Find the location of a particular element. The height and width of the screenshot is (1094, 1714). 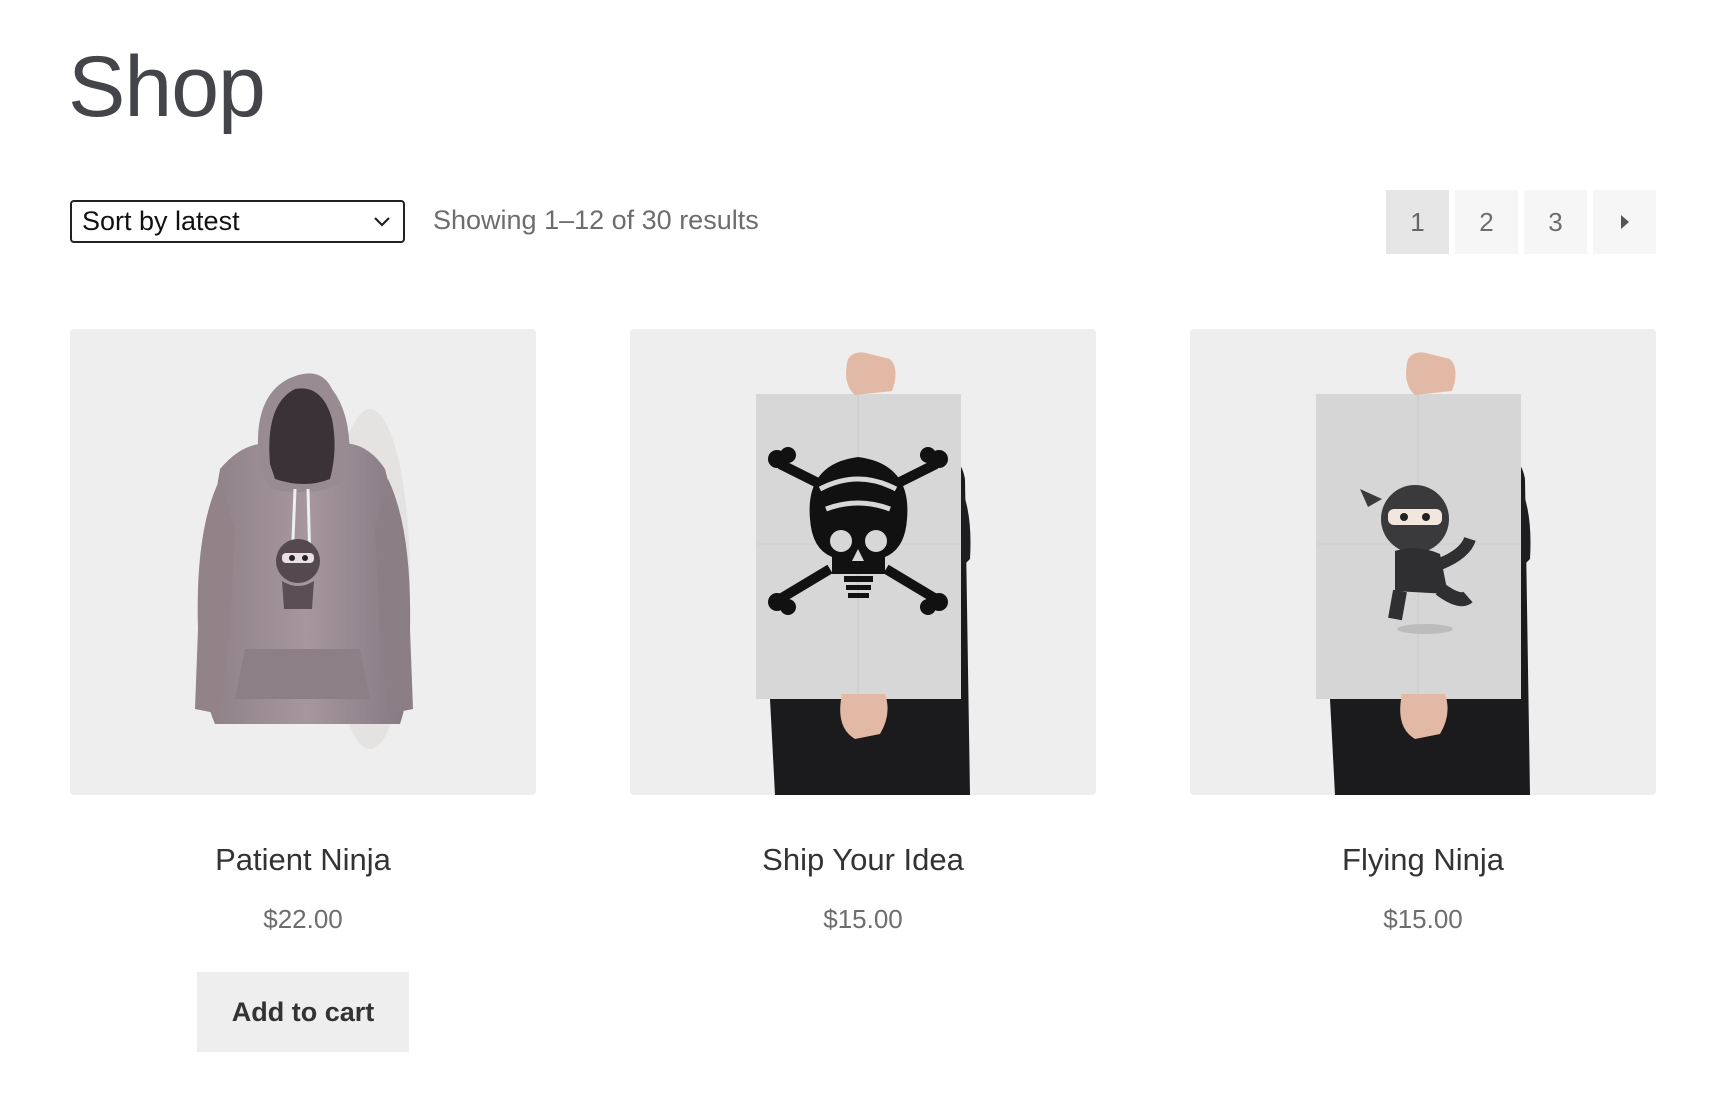

next-page-button is located at coordinates (1624, 222).